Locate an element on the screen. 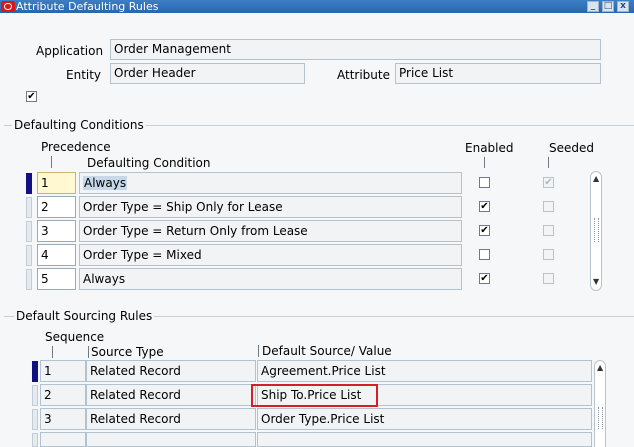  condition-cell: Order Type = Mixed is located at coordinates (270, 255).